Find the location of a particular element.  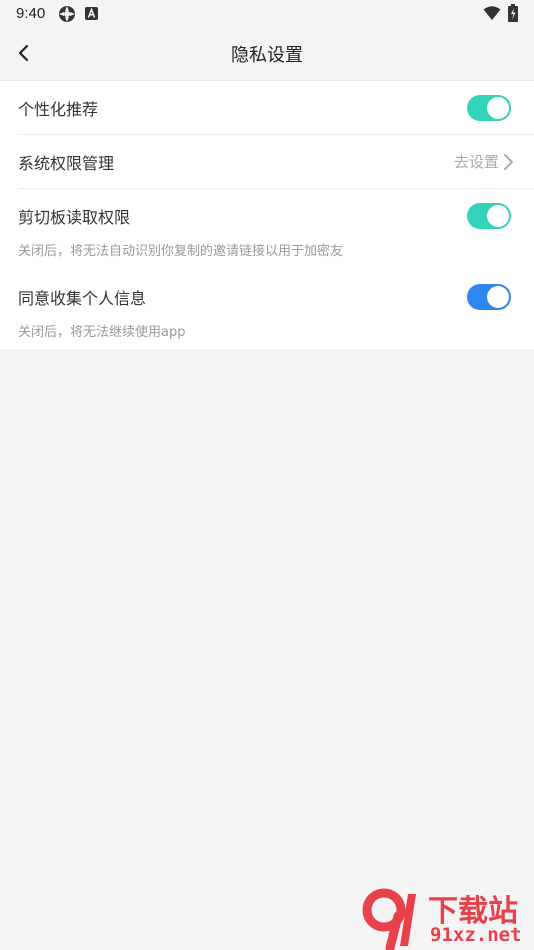

page-title: 隐私设置 is located at coordinates (267, 55).